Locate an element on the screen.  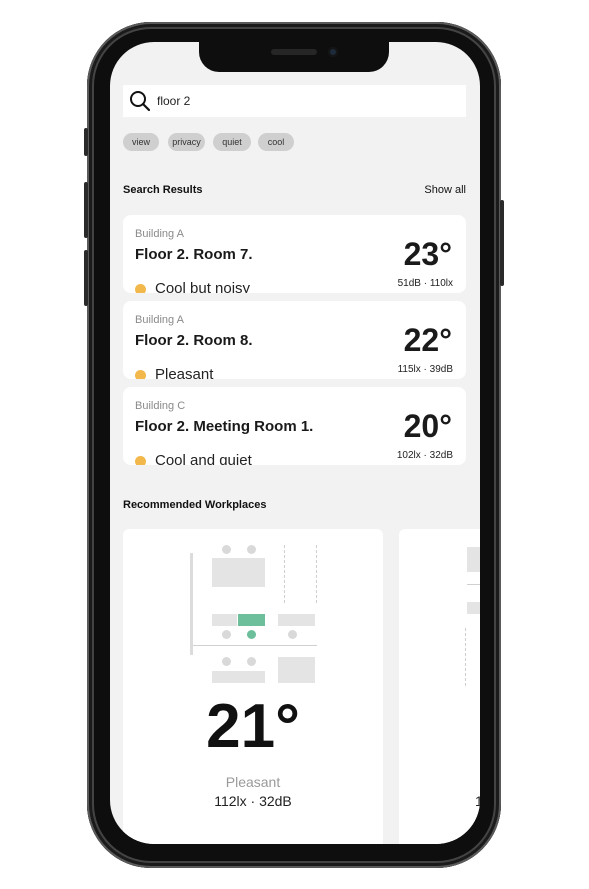
front-camera is located at coordinates (333, 52).